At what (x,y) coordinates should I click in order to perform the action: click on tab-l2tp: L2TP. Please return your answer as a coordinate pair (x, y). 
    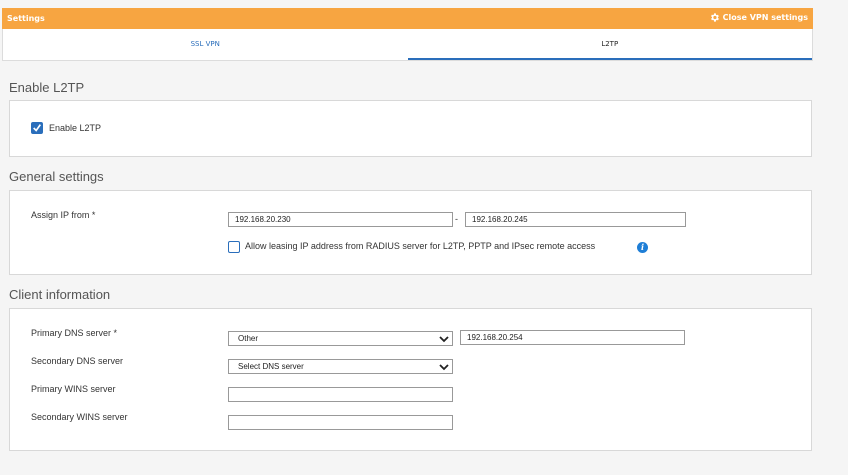
    Looking at the image, I should click on (609, 44).